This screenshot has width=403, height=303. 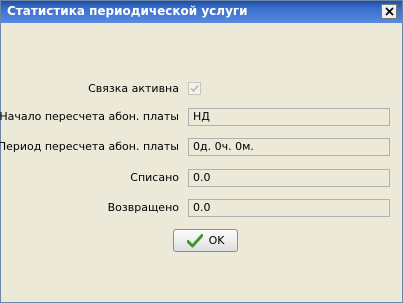 What do you see at coordinates (143, 207) in the screenshot?
I see `returned-label: Возвращено` at bounding box center [143, 207].